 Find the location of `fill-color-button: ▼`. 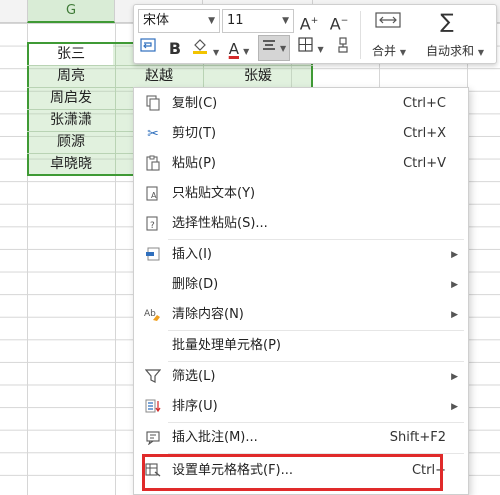

fill-color-button: ▼ is located at coordinates (205, 49).